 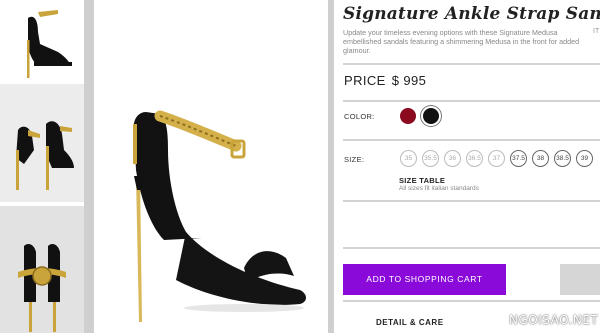 What do you see at coordinates (452, 158) in the screenshot?
I see `size-option: 36` at bounding box center [452, 158].